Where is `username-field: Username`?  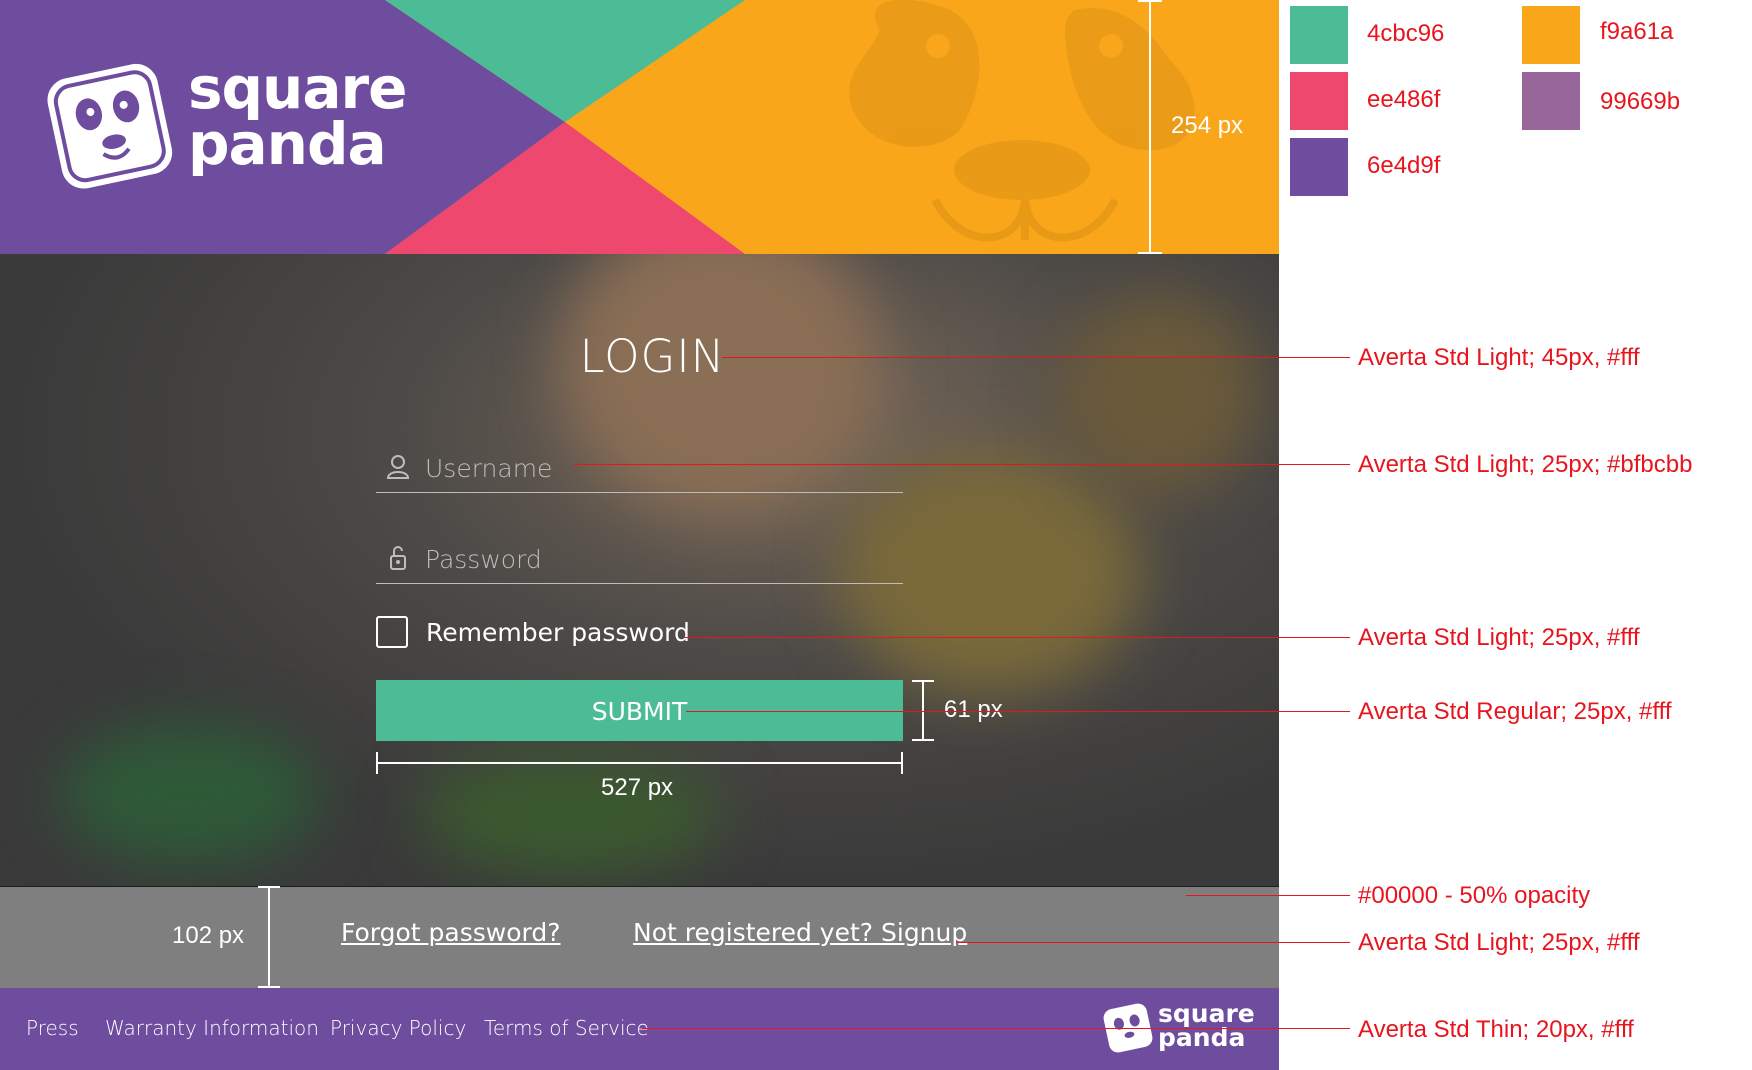
username-field: Username is located at coordinates (639, 462).